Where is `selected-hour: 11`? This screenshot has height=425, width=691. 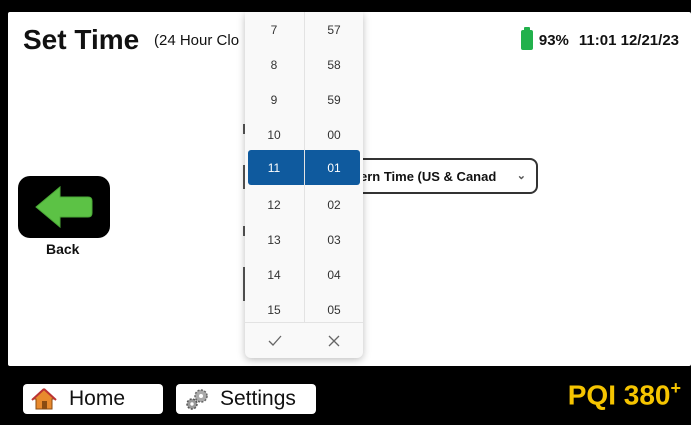 selected-hour: 11 is located at coordinates (274, 167).